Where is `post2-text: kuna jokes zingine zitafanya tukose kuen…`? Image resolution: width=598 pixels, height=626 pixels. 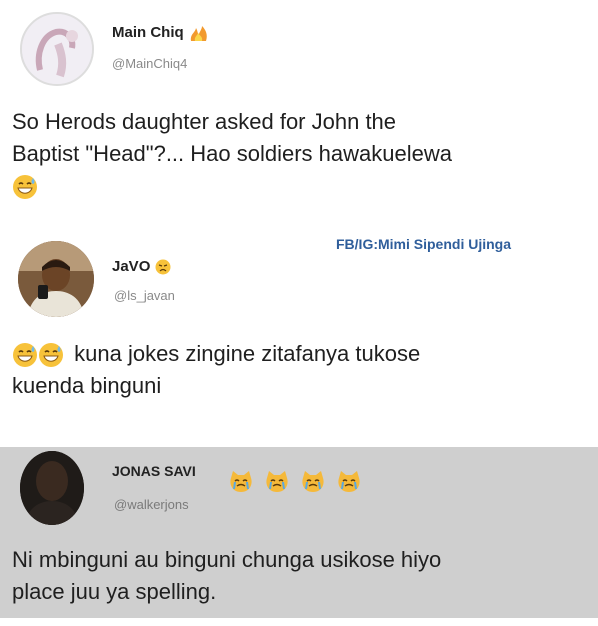 post2-text: kuna jokes zingine zitafanya tukose kuen… is located at coordinates (302, 370).